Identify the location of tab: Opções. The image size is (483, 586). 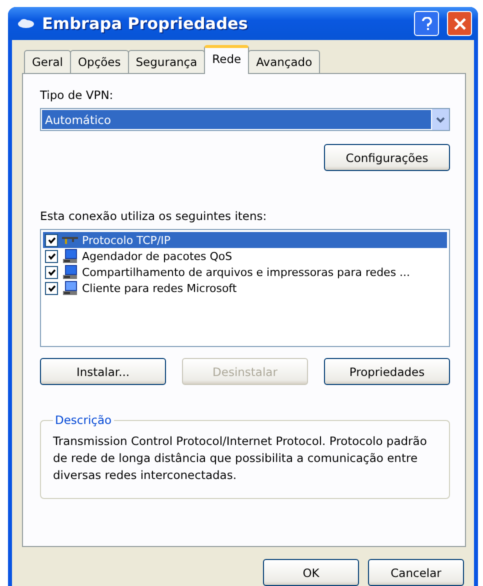
(99, 62).